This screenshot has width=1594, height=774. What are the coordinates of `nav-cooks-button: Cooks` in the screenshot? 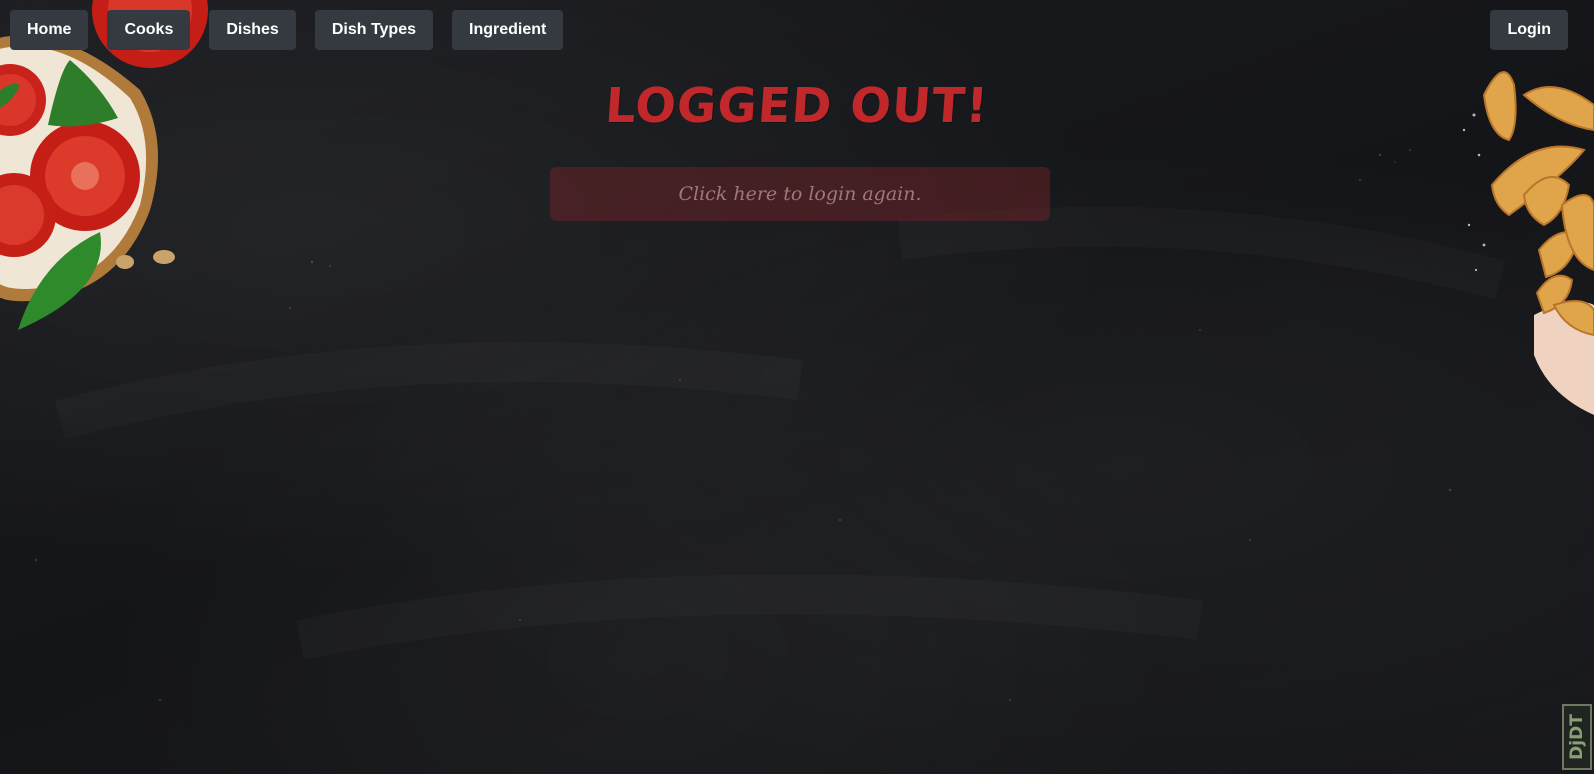 It's located at (149, 30).